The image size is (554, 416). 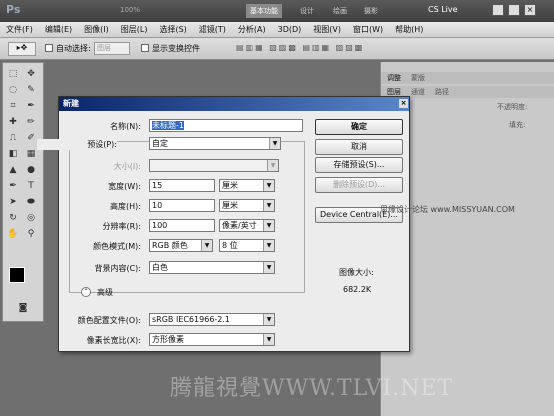 I want to click on application-bar: Ps 100% 基本功能 设计 绘画 摄影 CS Live ×, so click(x=277, y=11).